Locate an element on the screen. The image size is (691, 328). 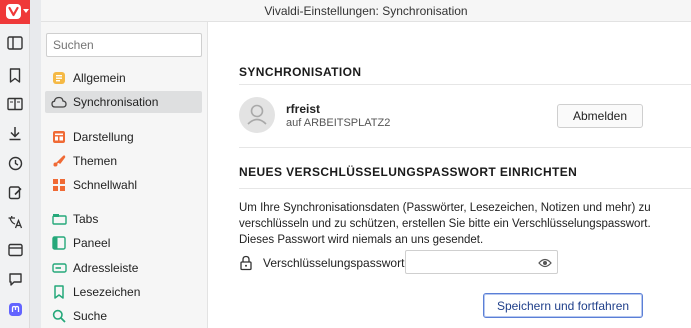
nav-item-adressleiste: Adressleiste is located at coordinates (123, 268).